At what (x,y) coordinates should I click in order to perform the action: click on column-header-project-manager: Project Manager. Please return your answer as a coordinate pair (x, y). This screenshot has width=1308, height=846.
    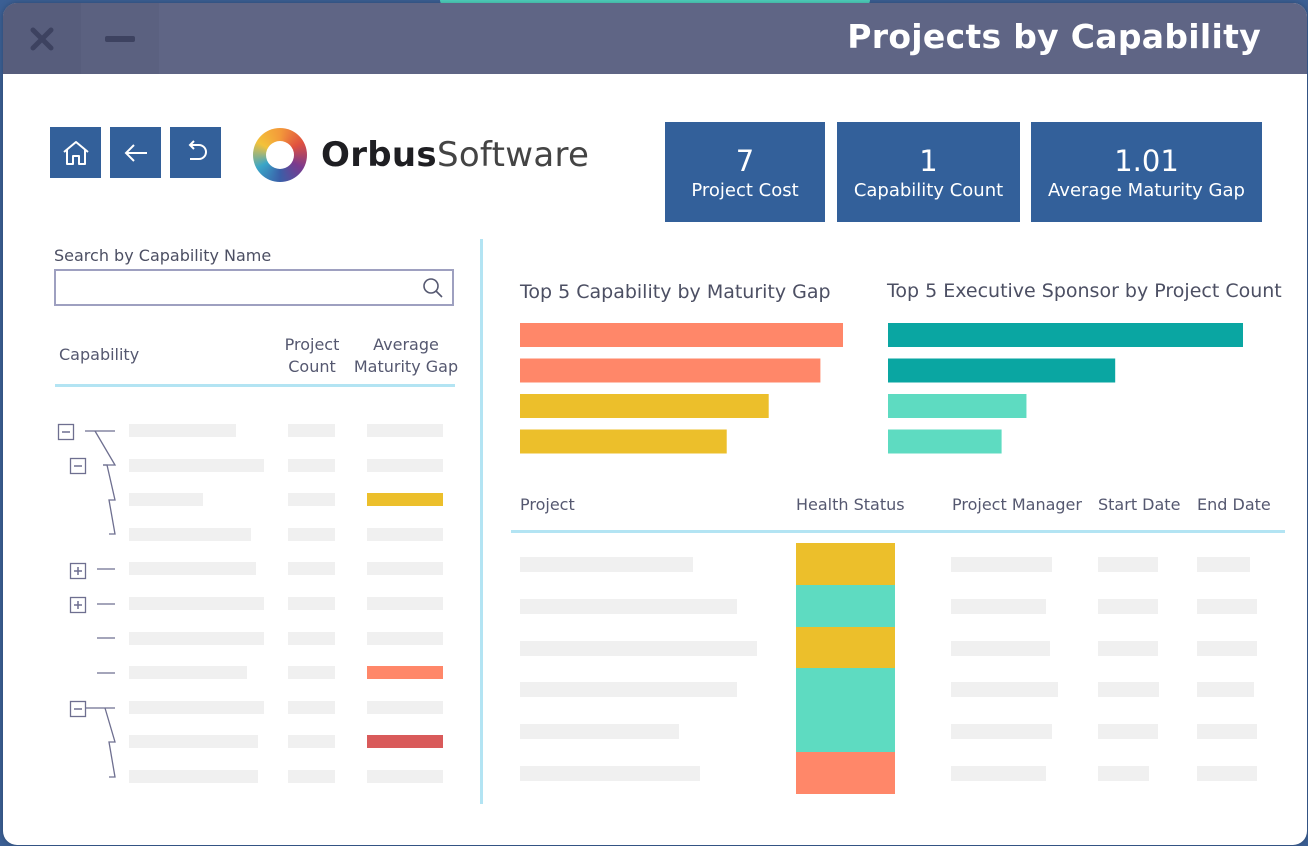
    Looking at the image, I should click on (1017, 504).